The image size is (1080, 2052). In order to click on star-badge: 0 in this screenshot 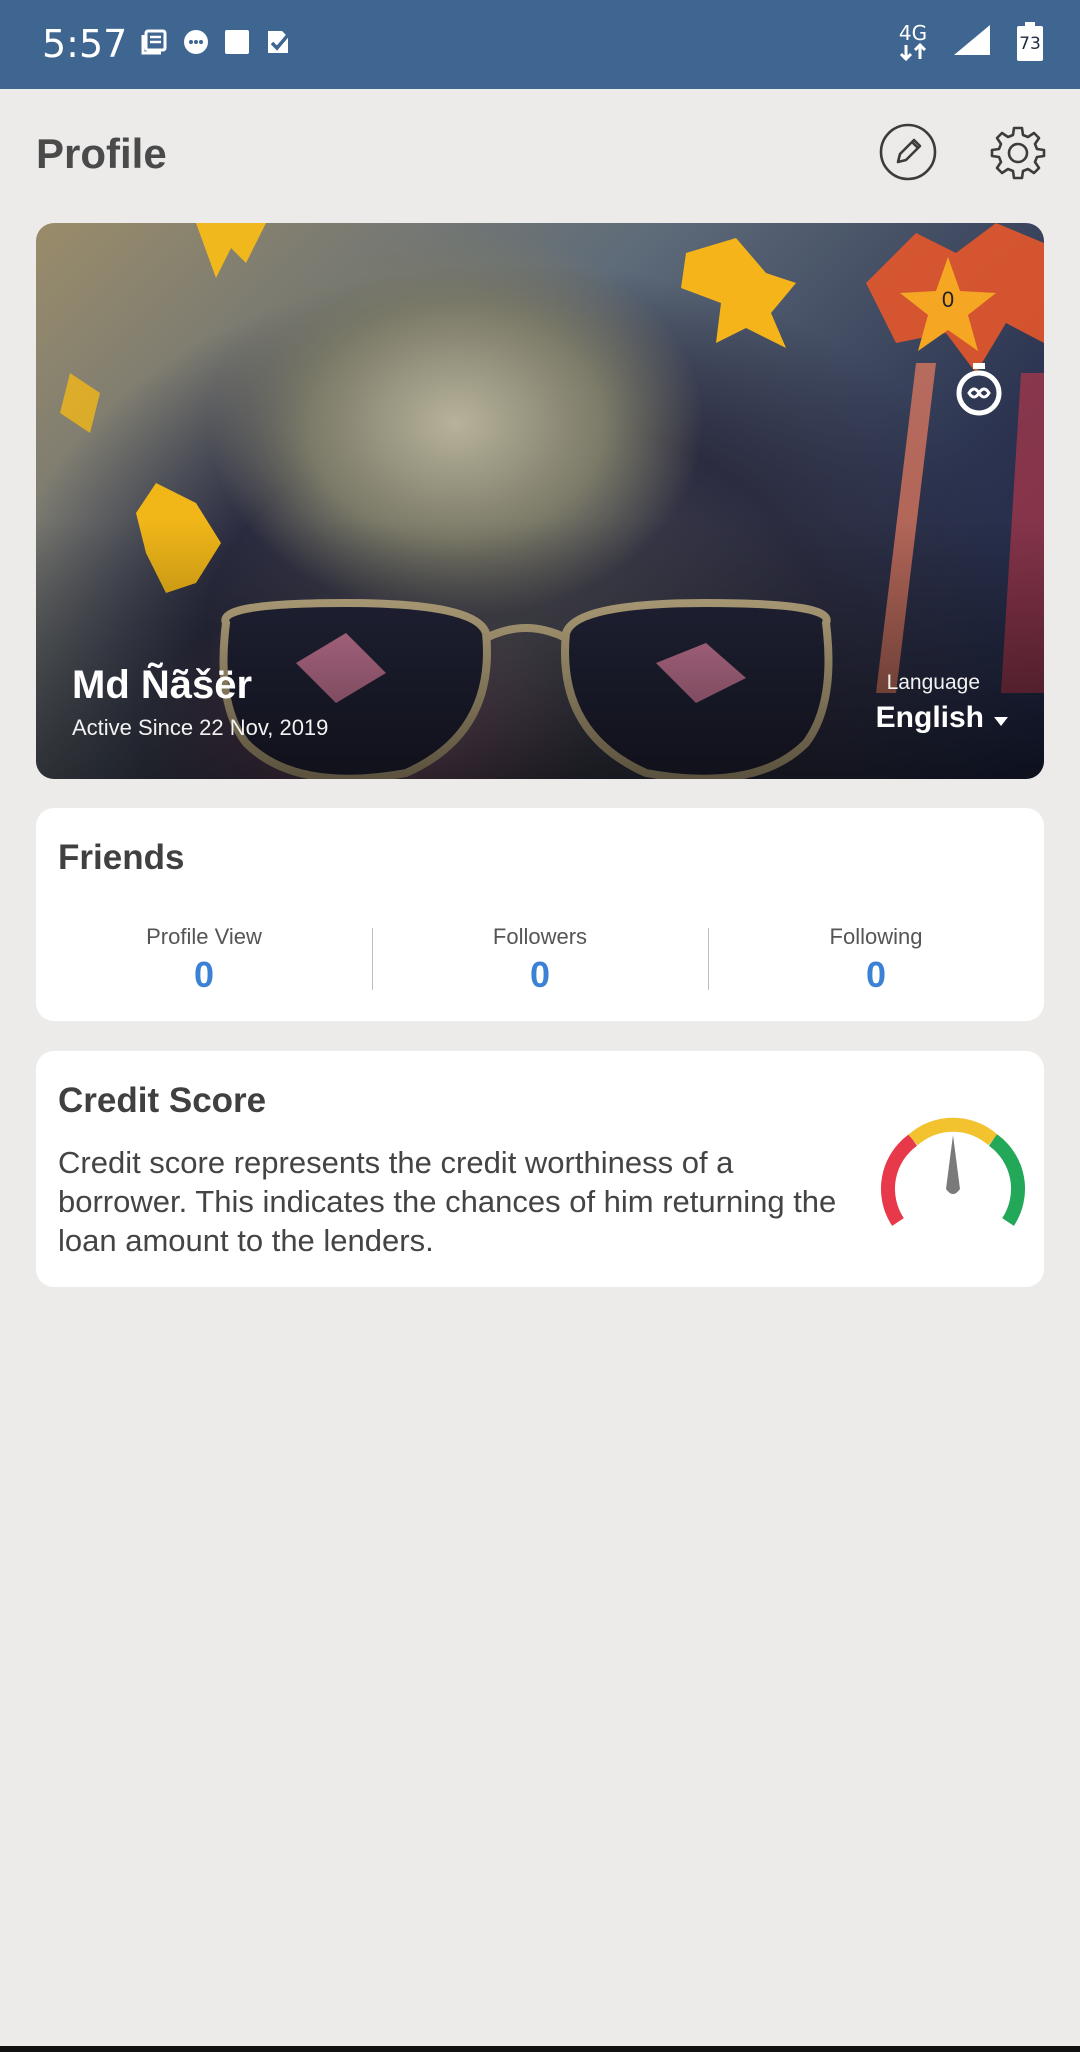, I will do `click(948, 305)`.